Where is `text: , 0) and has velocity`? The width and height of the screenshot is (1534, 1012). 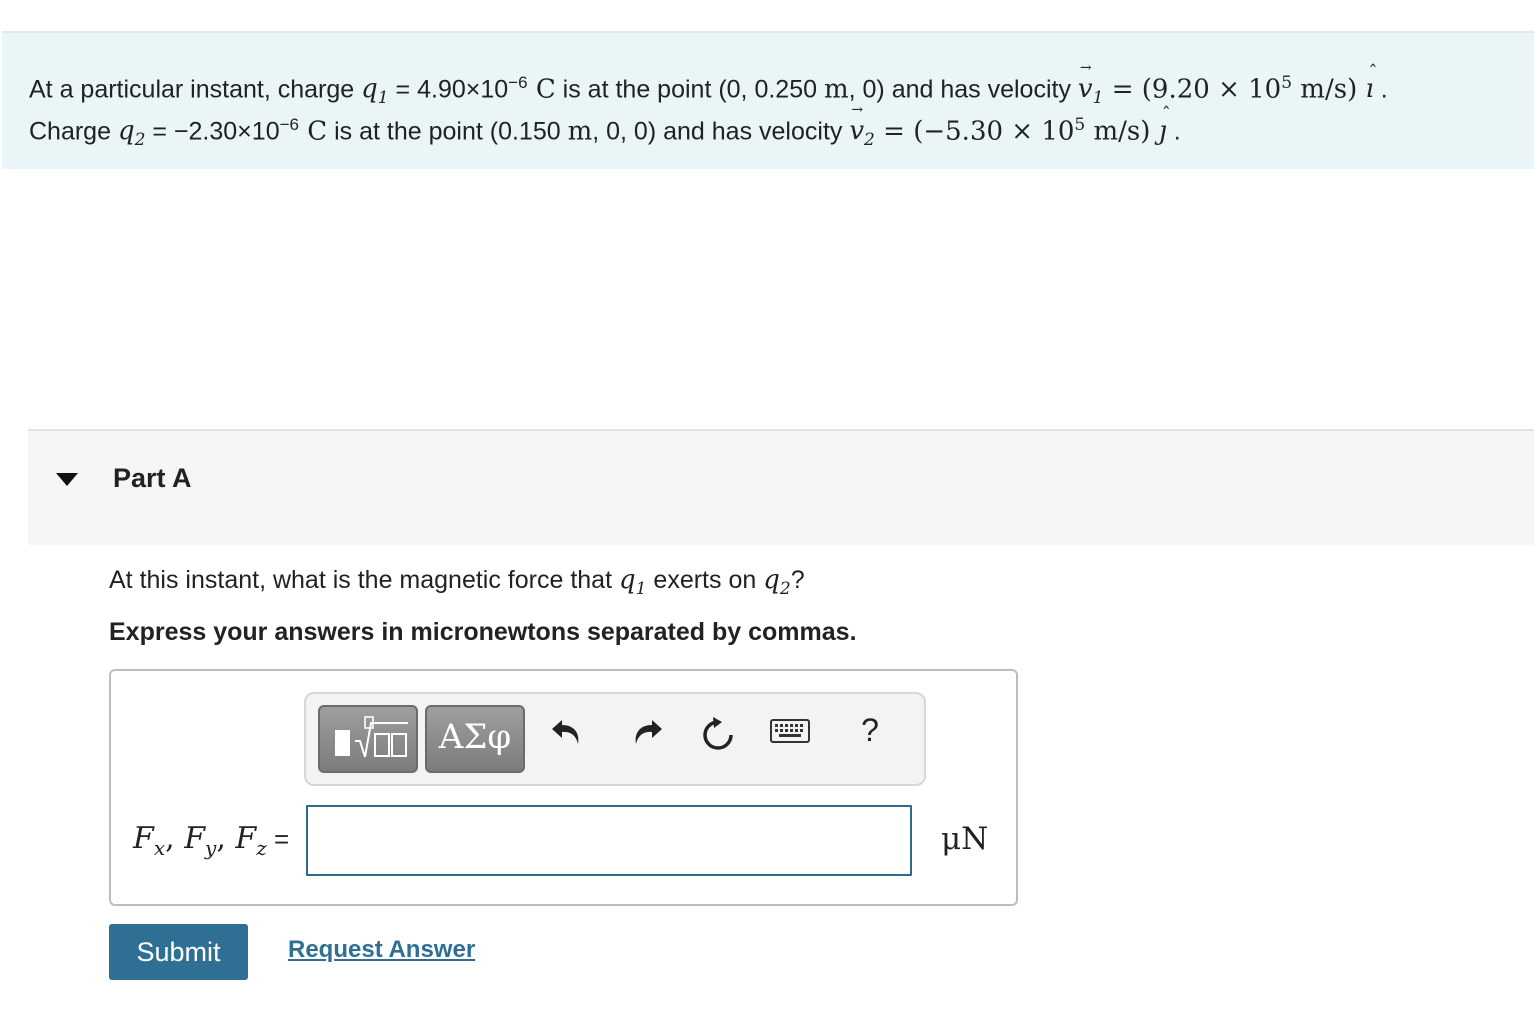
text: , 0) and has velocity is located at coordinates (963, 89).